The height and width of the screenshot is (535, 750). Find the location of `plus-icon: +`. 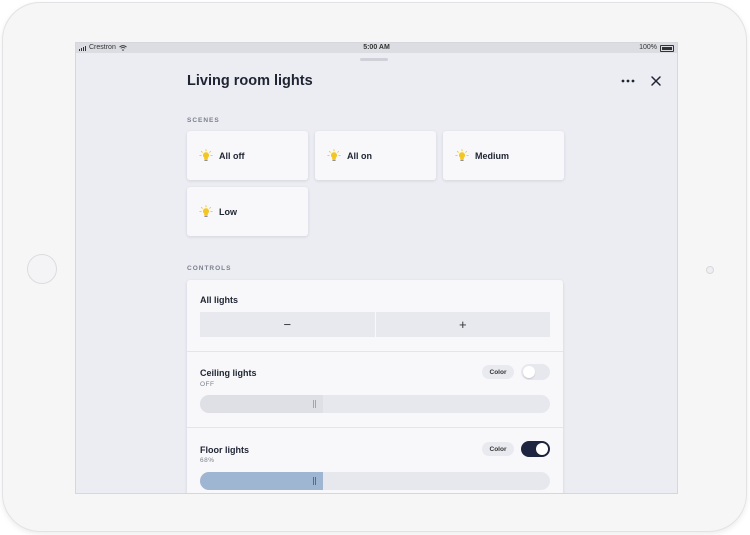

plus-icon: + is located at coordinates (462, 324).